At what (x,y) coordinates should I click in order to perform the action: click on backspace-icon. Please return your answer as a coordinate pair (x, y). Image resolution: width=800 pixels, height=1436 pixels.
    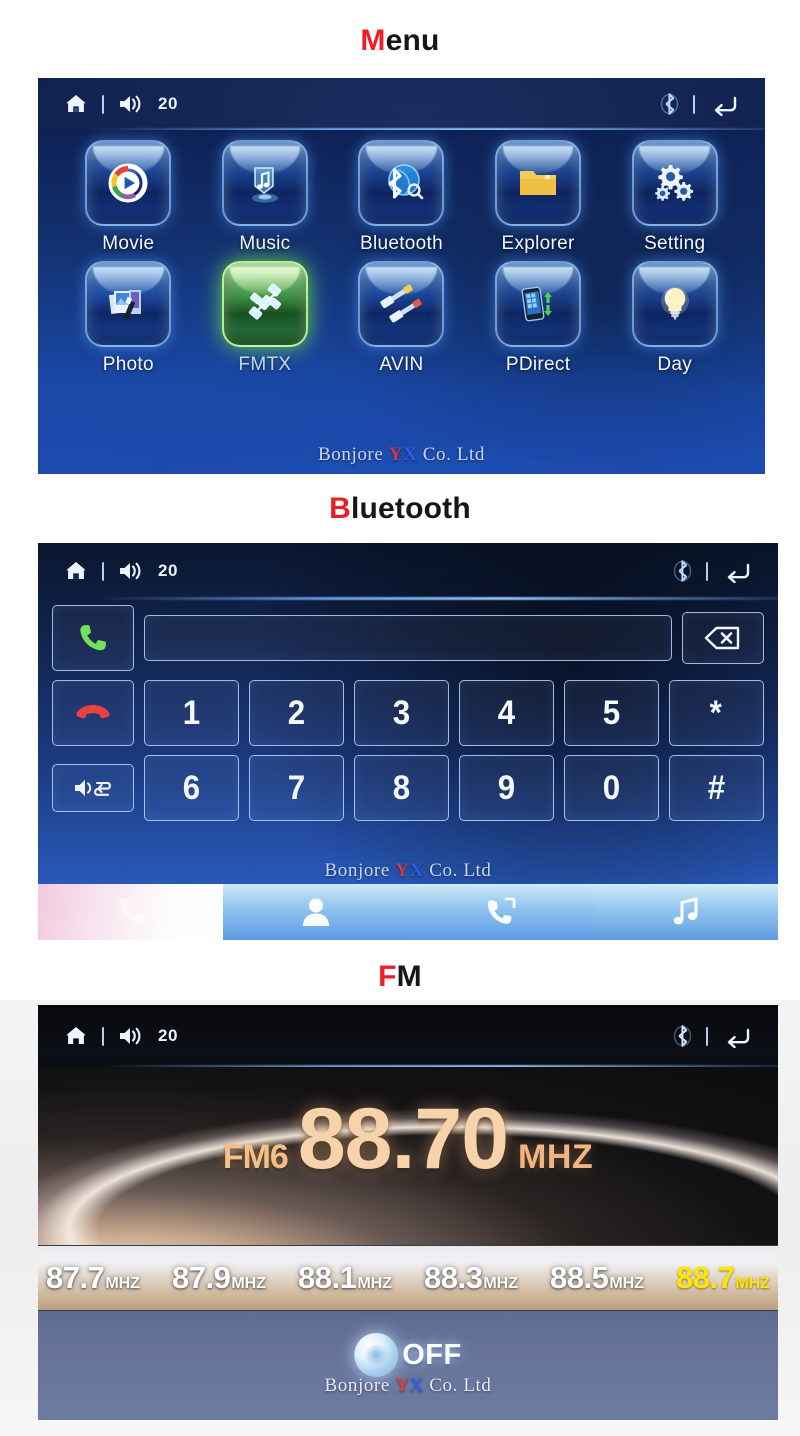
    Looking at the image, I should click on (723, 638).